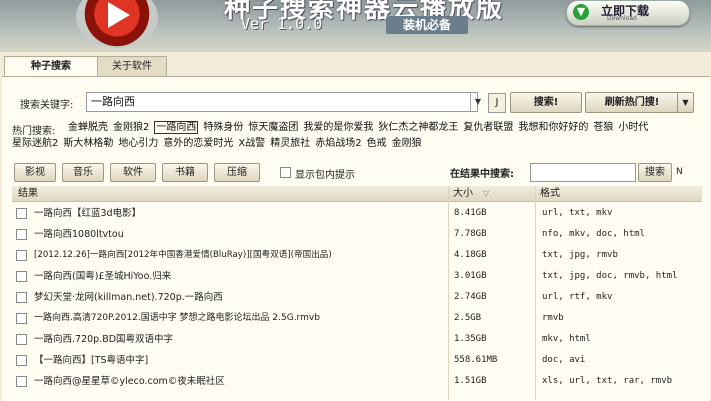 This screenshot has width=711, height=401. I want to click on filter-video-button: 影视, so click(35, 172).